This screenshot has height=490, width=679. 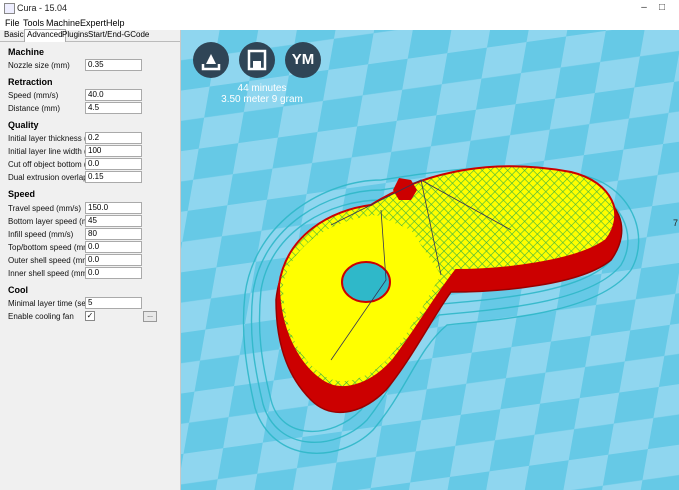 What do you see at coordinates (113, 247) in the screenshot?
I see `top-bottom-speed-input: 0.0` at bounding box center [113, 247].